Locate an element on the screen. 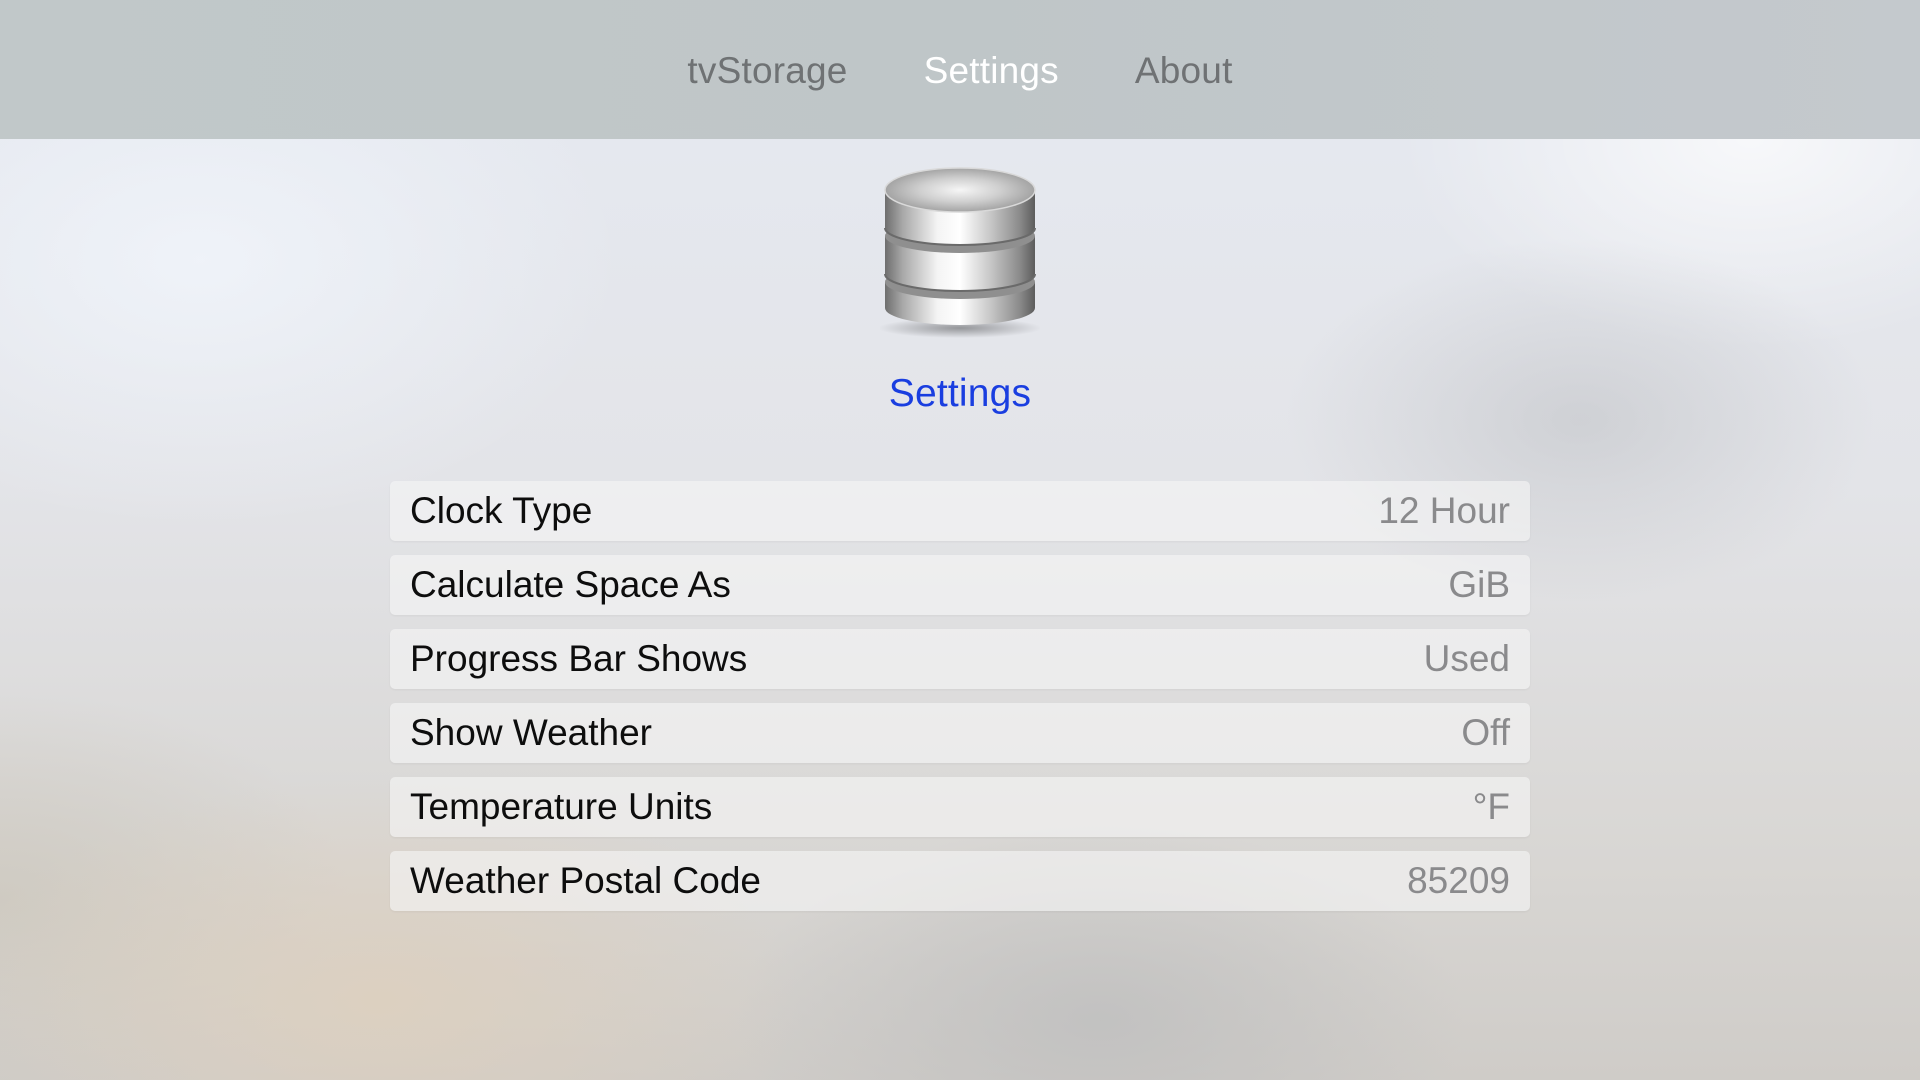 The image size is (1920, 1080). setting-label: Calculate Space As is located at coordinates (570, 584).